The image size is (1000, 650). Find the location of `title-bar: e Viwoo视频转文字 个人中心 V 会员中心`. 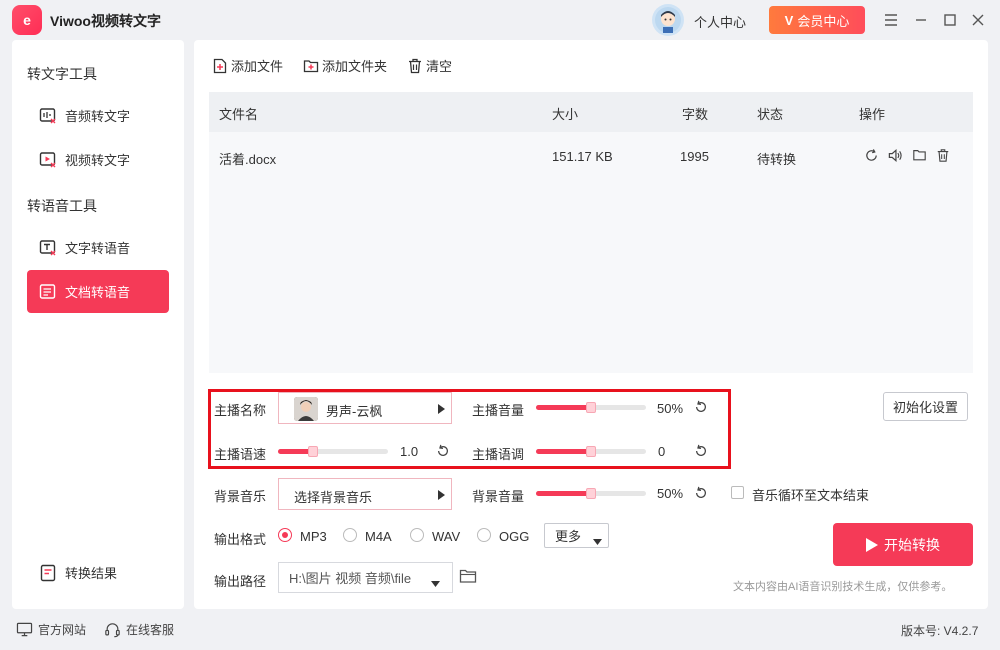

title-bar: e Viwoo视频转文字 个人中心 V 会员中心 is located at coordinates (500, 20).